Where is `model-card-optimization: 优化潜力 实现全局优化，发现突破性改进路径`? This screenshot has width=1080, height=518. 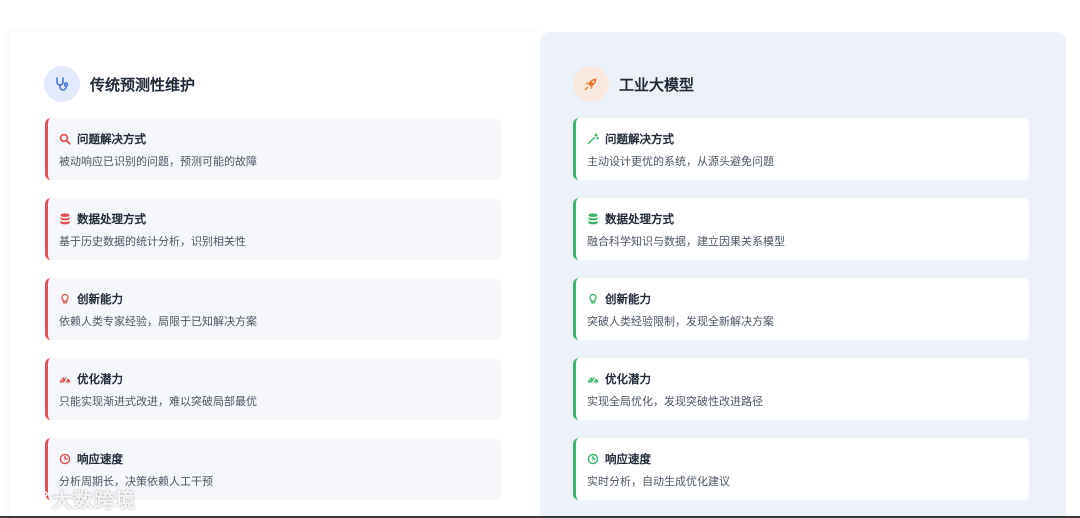 model-card-optimization: 优化潜力 实现全局优化，发现突破性改进路径 is located at coordinates (801, 389).